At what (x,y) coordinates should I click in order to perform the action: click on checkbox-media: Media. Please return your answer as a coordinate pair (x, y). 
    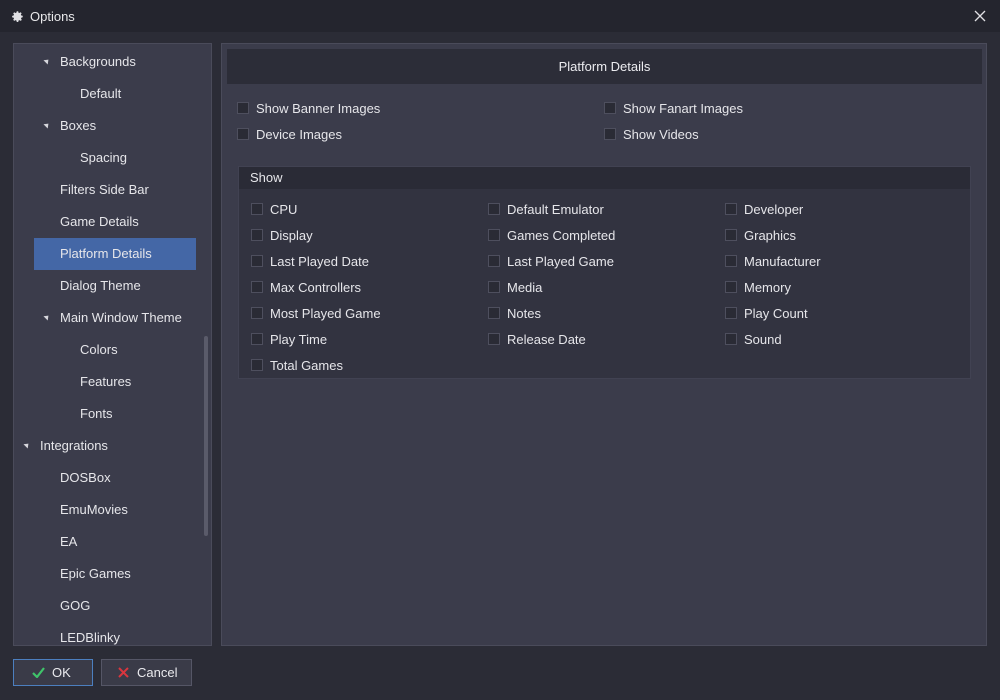
    Looking at the image, I should click on (515, 287).